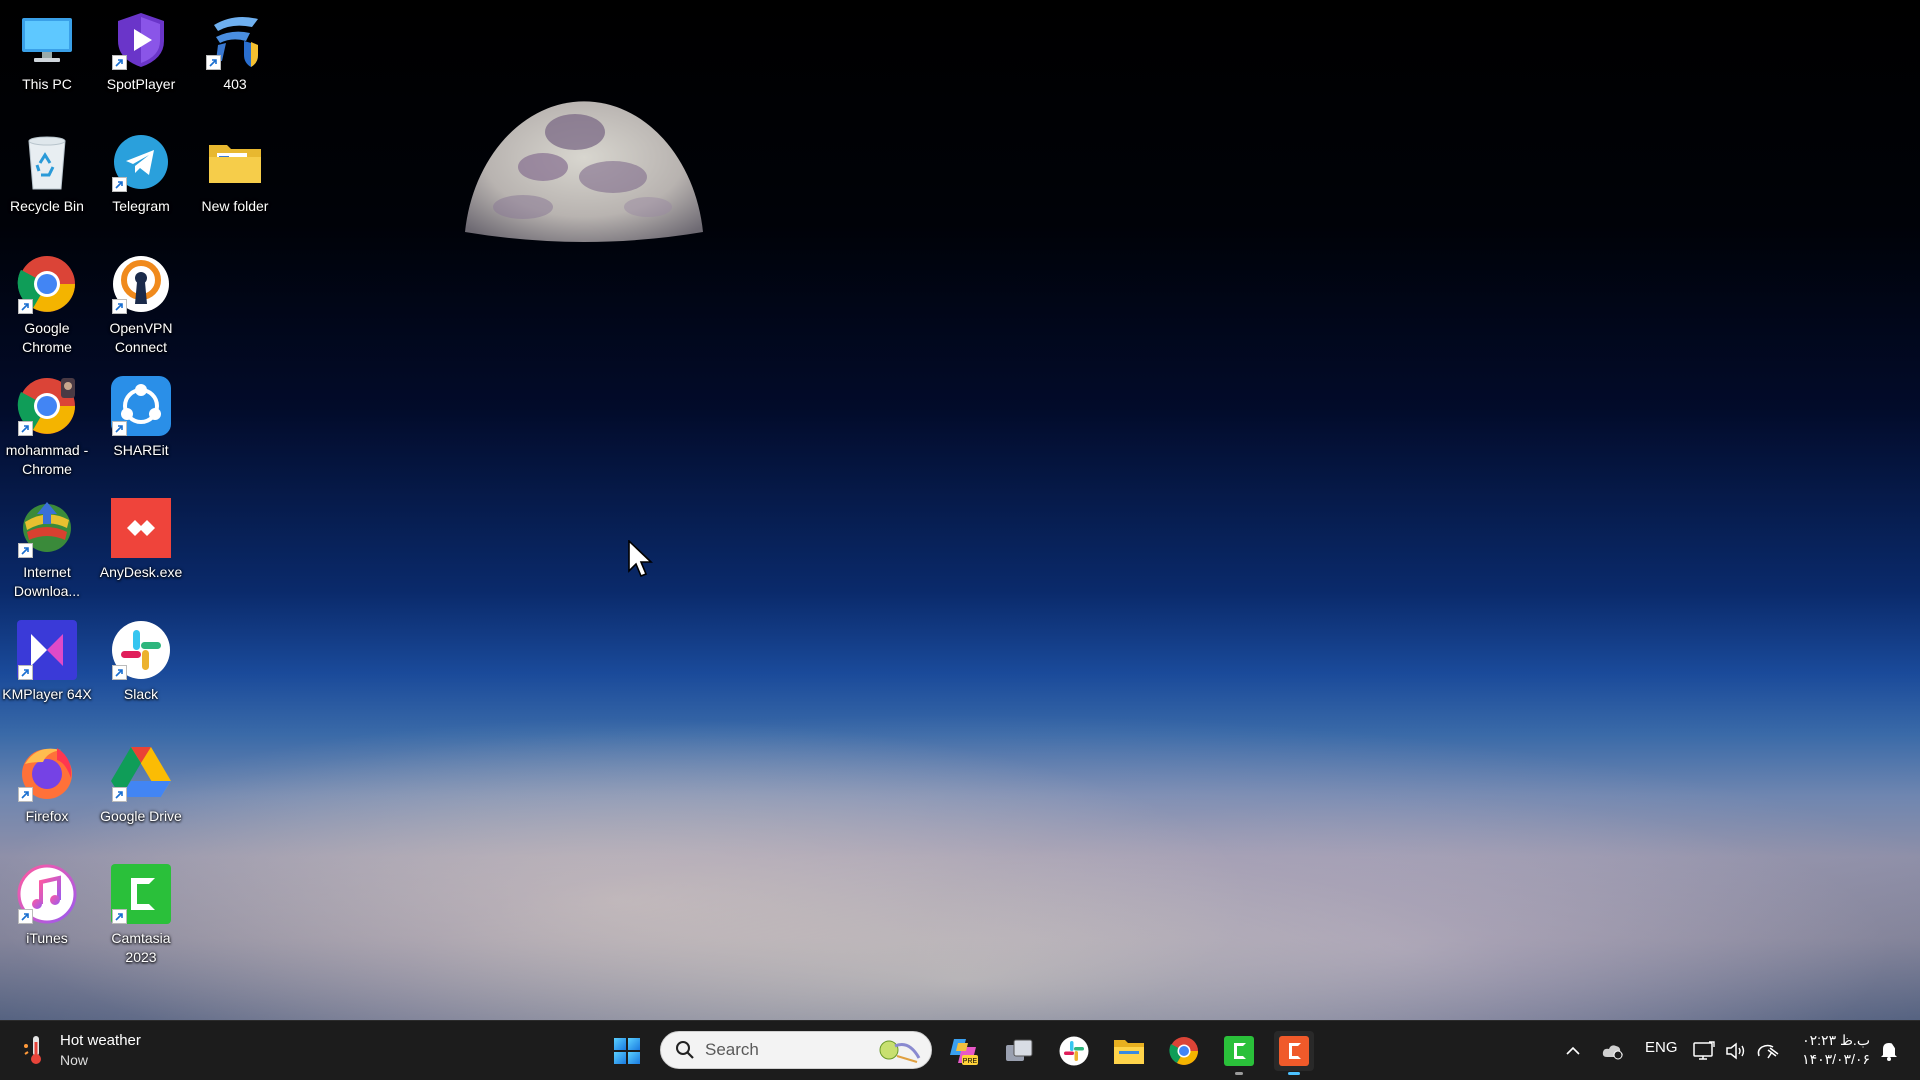  What do you see at coordinates (1889, 1051) in the screenshot?
I see `notification-center-button` at bounding box center [1889, 1051].